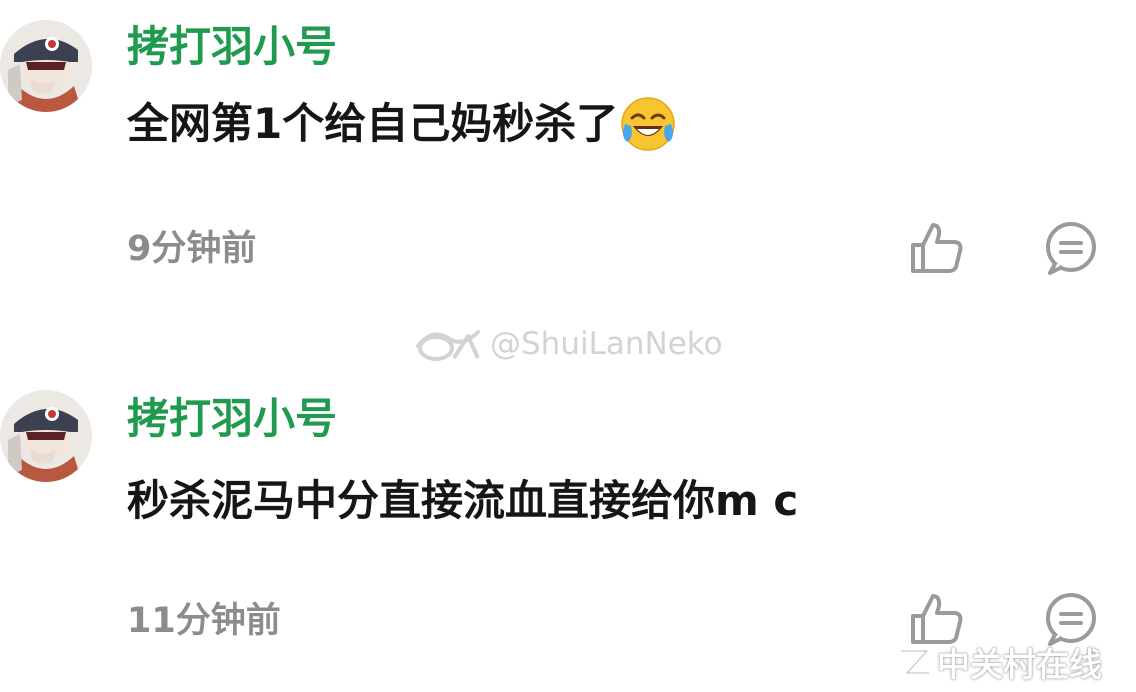 The height and width of the screenshot is (692, 1136). I want to click on comment-text: 全网第1个给自己妈秒杀了, so click(373, 123).